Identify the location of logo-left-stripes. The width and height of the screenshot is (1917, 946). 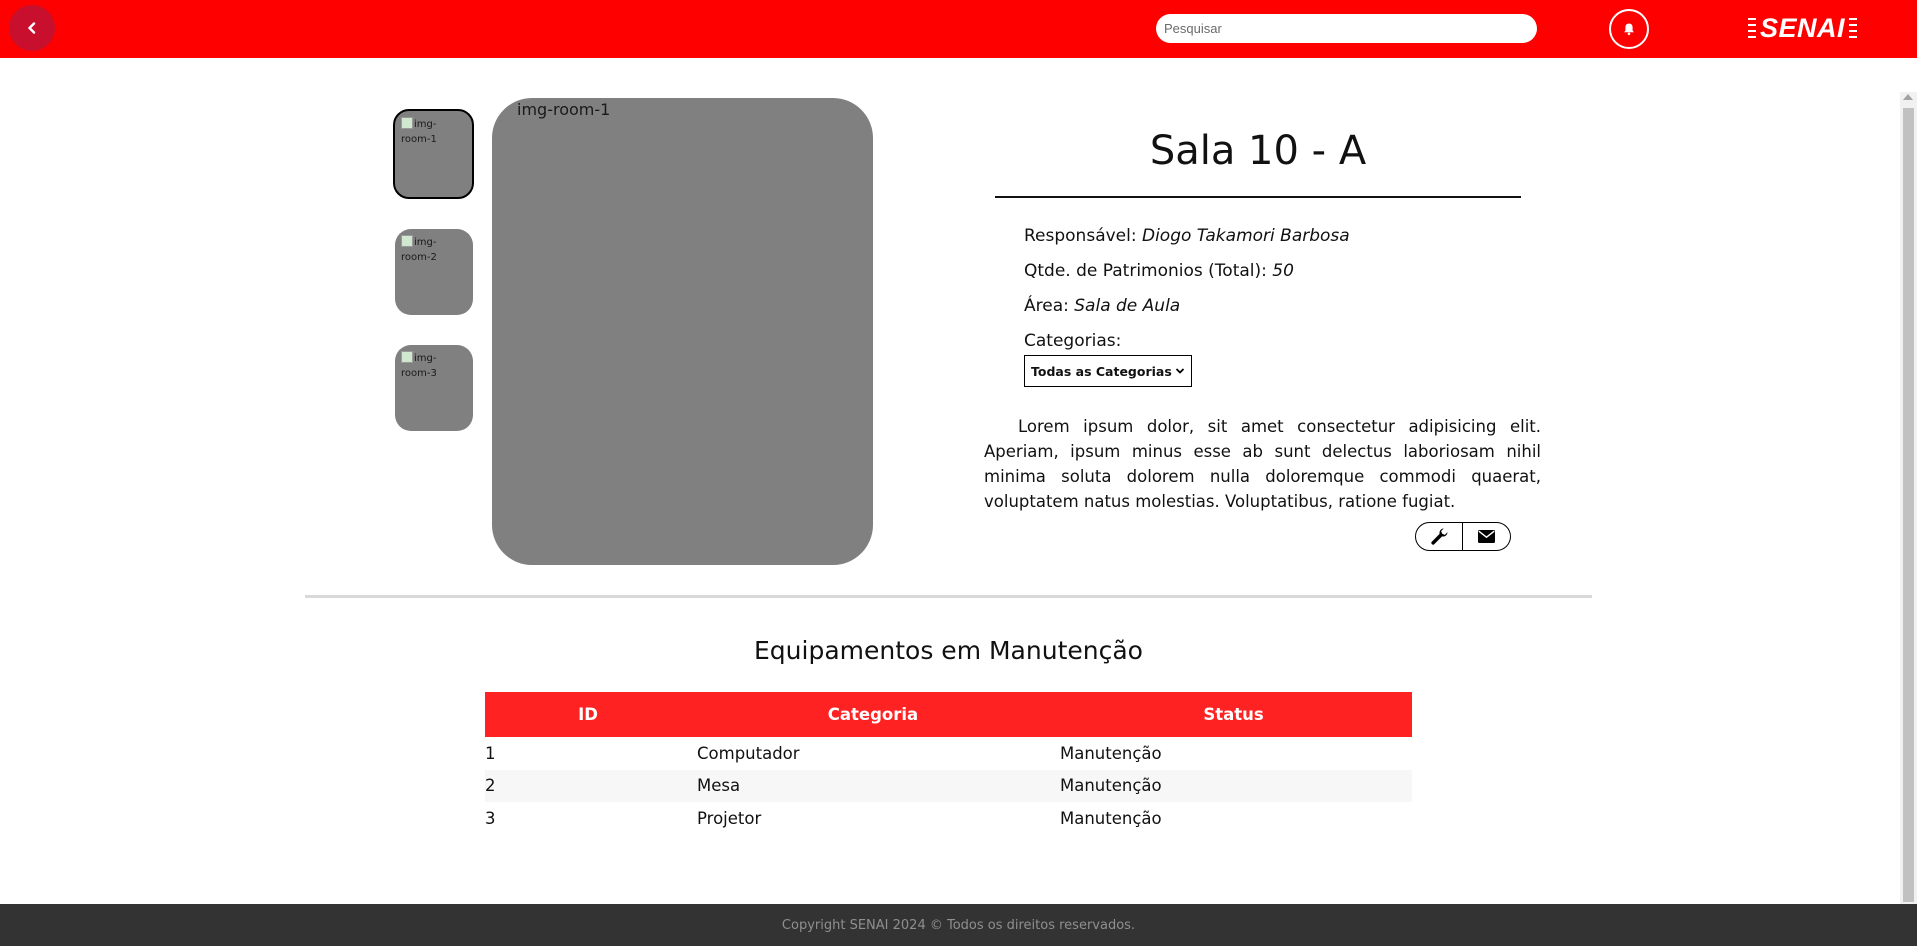
(1752, 28).